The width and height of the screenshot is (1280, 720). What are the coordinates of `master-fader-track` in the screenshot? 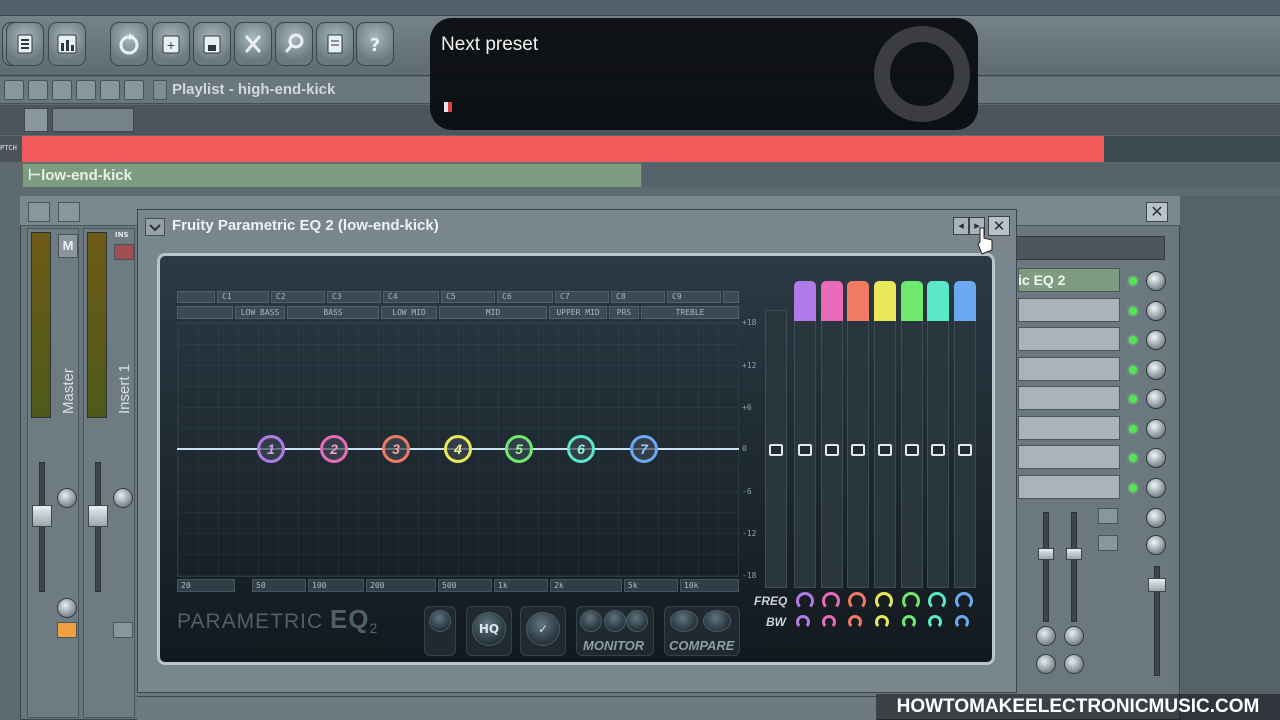 It's located at (42, 527).